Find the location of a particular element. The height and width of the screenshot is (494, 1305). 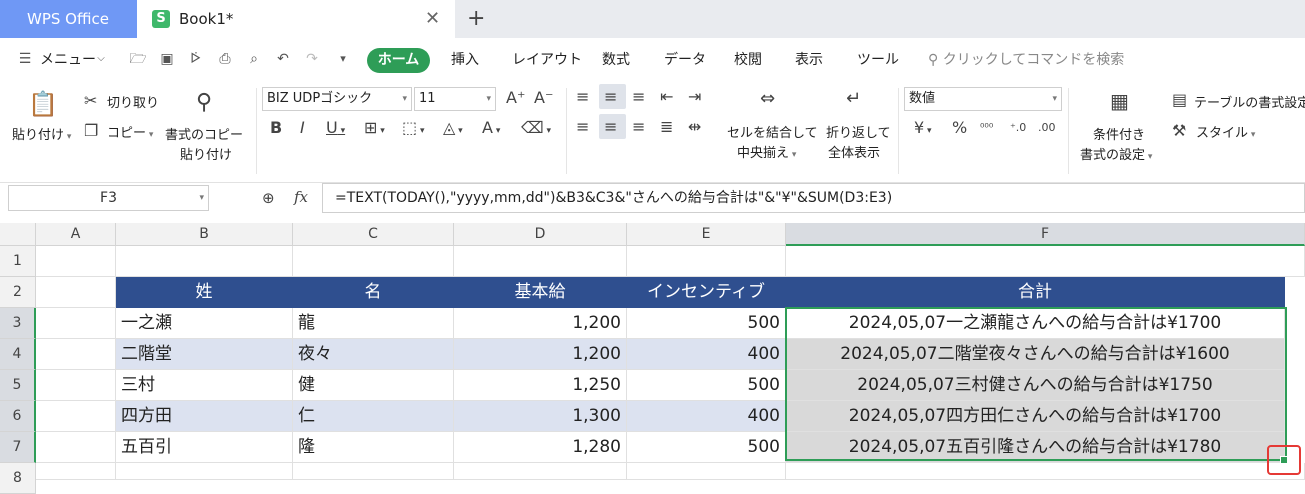

cell-c8 is located at coordinates (373, 471).